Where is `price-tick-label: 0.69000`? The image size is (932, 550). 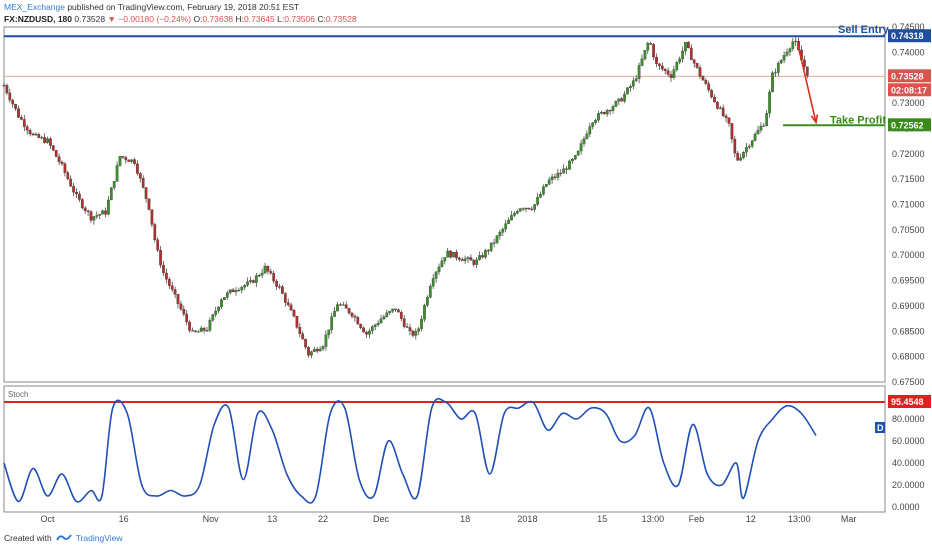
price-tick-label: 0.69000 is located at coordinates (908, 306).